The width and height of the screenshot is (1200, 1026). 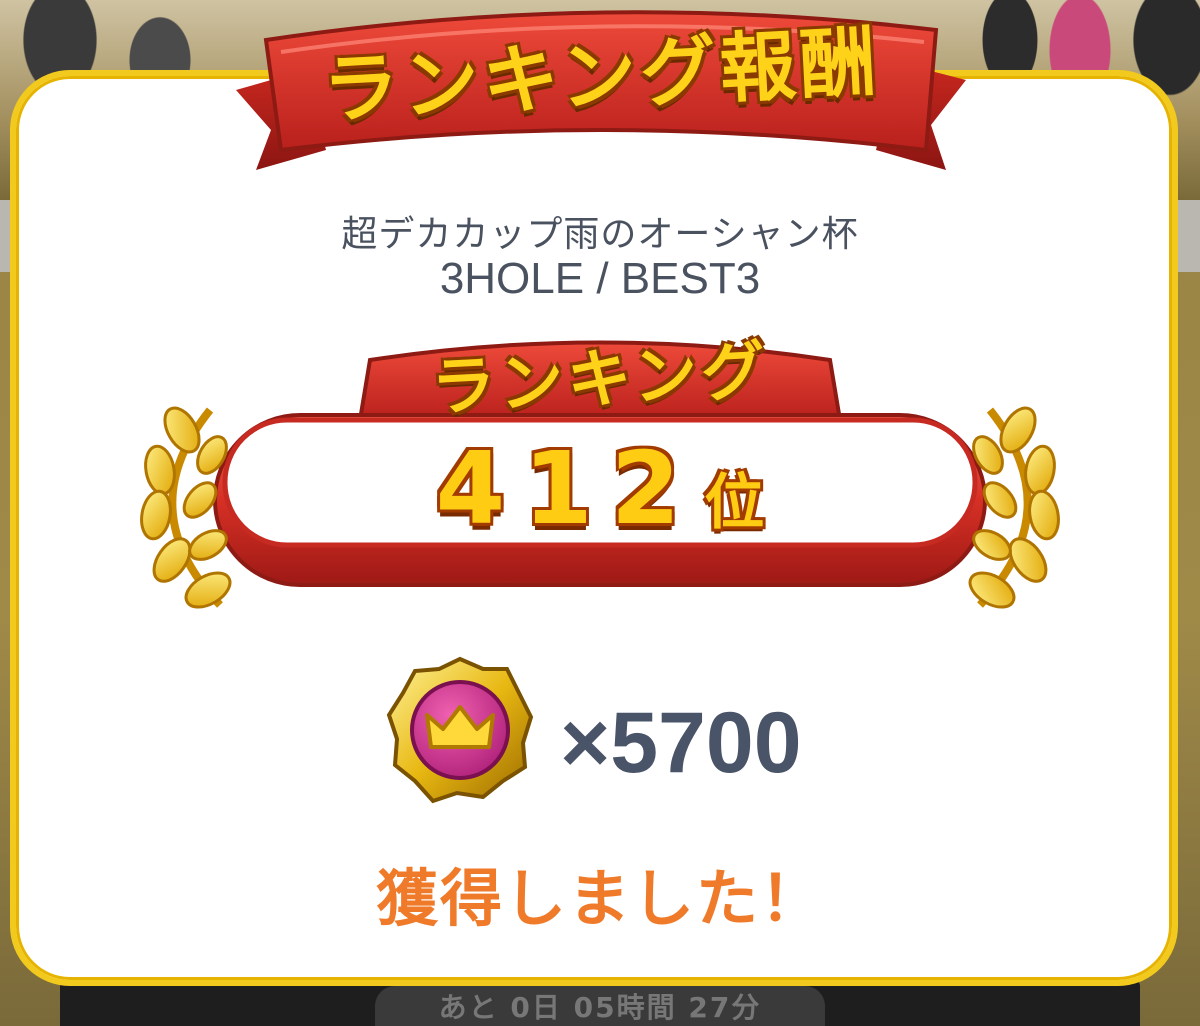 What do you see at coordinates (600, 278) in the screenshot?
I see `event-detail: 3HOLE / BEST3` at bounding box center [600, 278].